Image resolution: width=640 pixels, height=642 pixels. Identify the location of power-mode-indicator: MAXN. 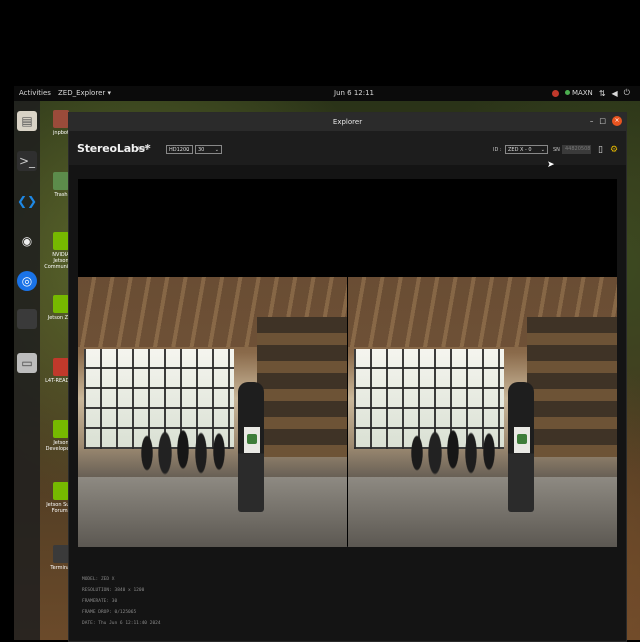
(578, 93).